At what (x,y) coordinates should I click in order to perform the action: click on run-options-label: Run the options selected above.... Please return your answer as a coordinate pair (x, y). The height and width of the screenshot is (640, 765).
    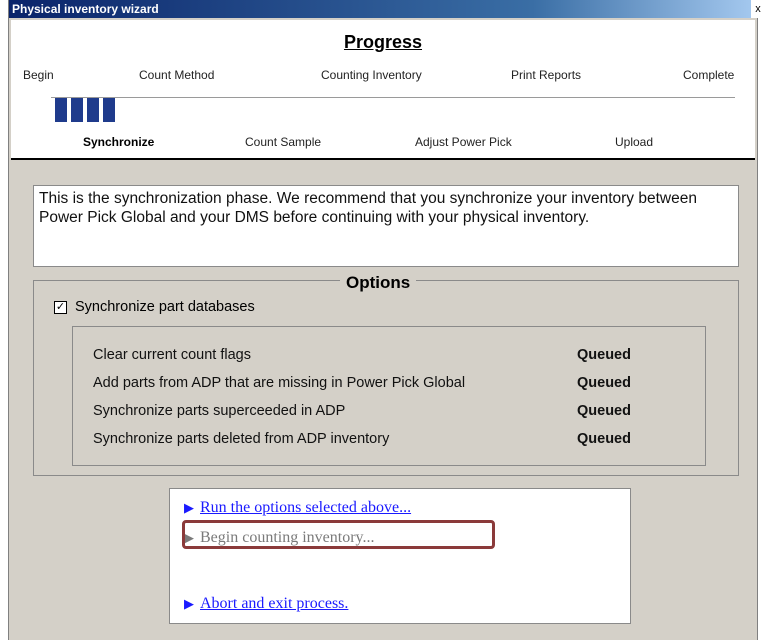
    Looking at the image, I should click on (305, 508).